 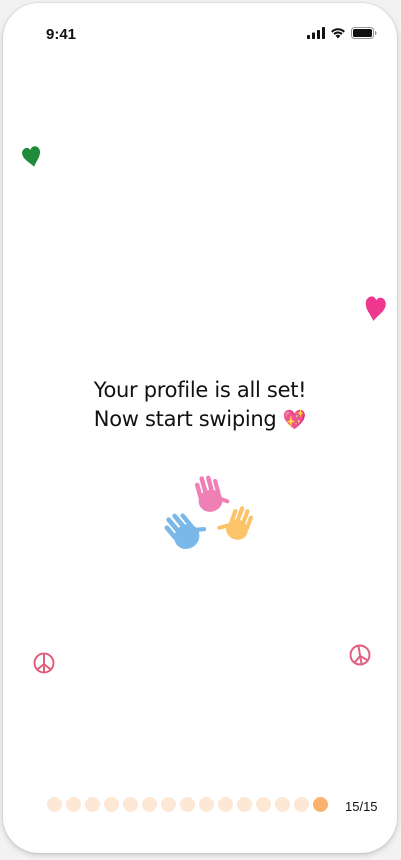 I want to click on message-line-2: Now start swiping 💖, so click(x=200, y=420).